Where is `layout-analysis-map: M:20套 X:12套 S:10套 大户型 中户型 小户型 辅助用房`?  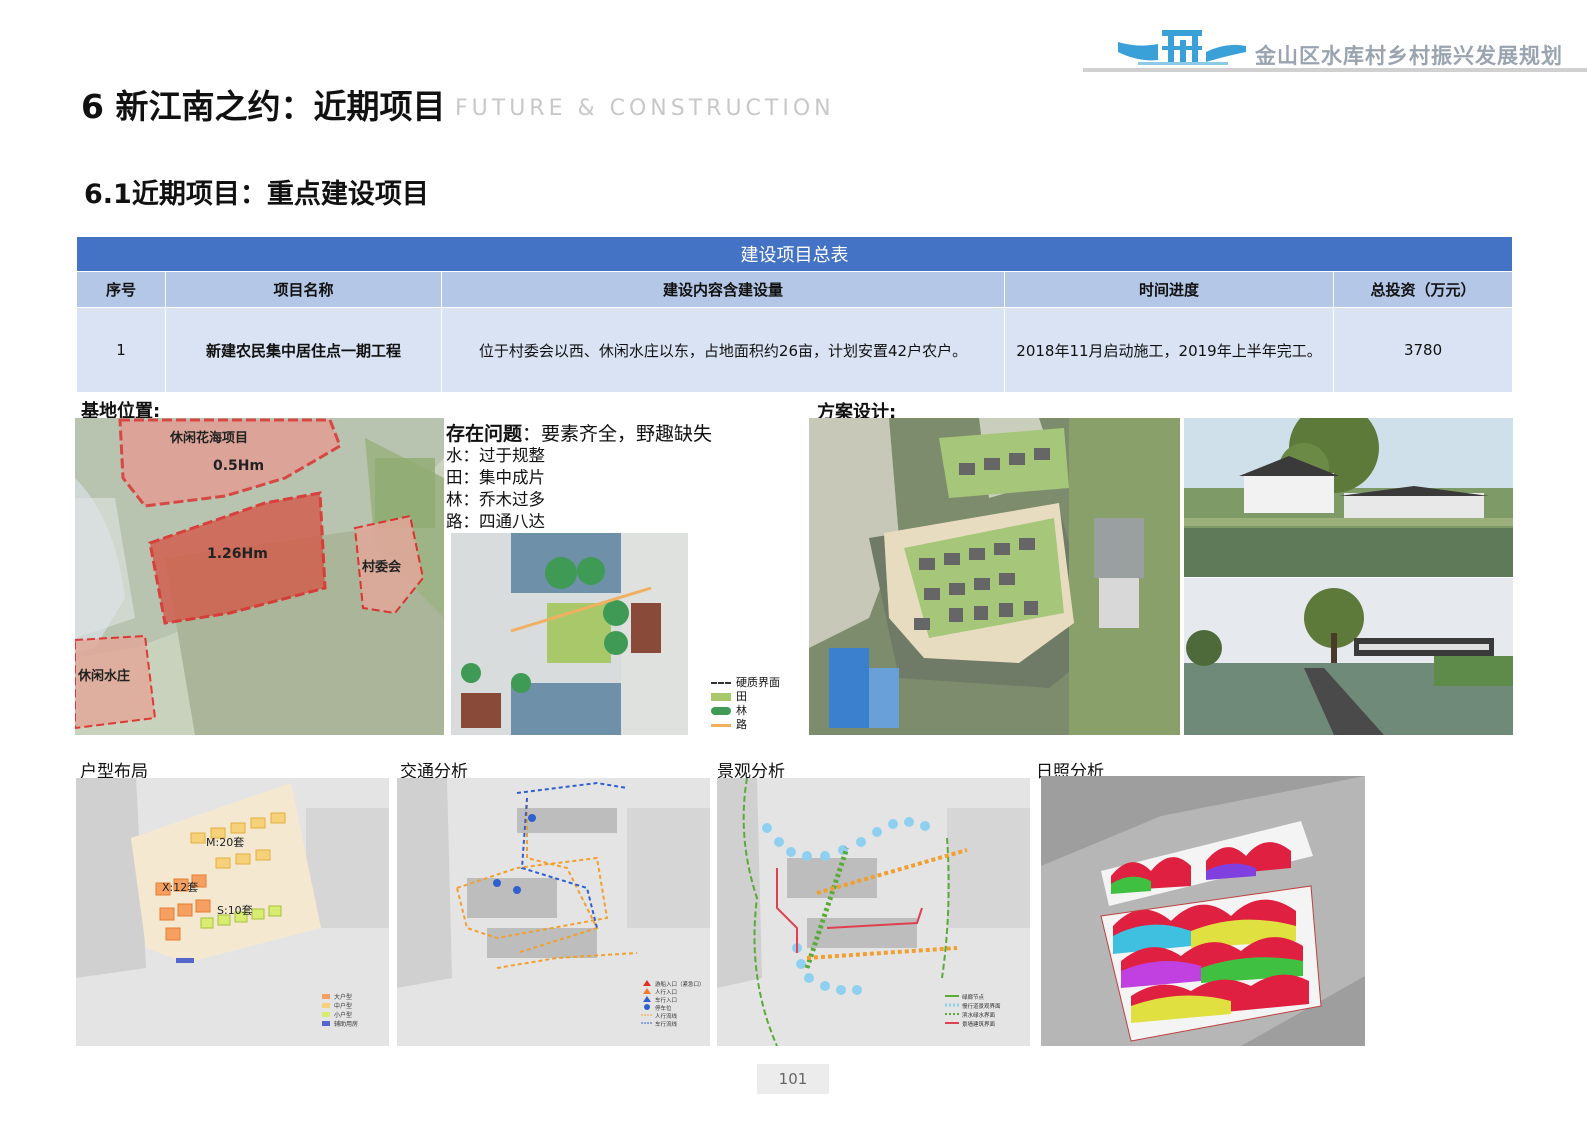 layout-analysis-map: M:20套 X:12套 S:10套 大户型 中户型 小户型 辅助用房 is located at coordinates (232, 912).